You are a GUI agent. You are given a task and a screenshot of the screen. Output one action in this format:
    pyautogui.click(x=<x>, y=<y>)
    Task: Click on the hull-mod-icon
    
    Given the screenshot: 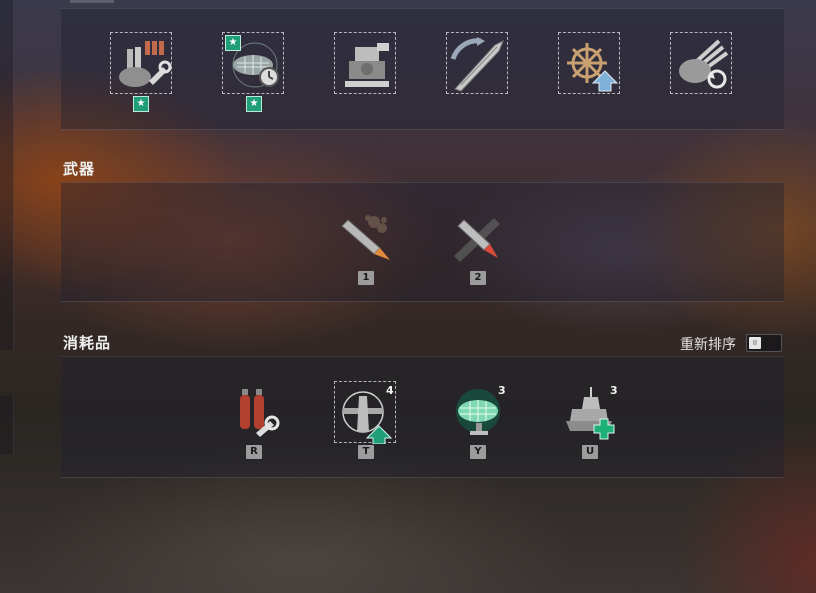 What is the action you would take?
    pyautogui.click(x=477, y=64)
    